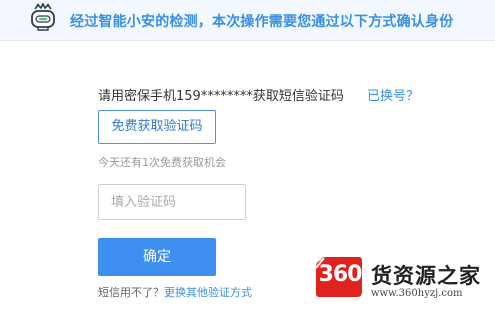  What do you see at coordinates (172, 202) in the screenshot?
I see `verification-code-input` at bounding box center [172, 202].